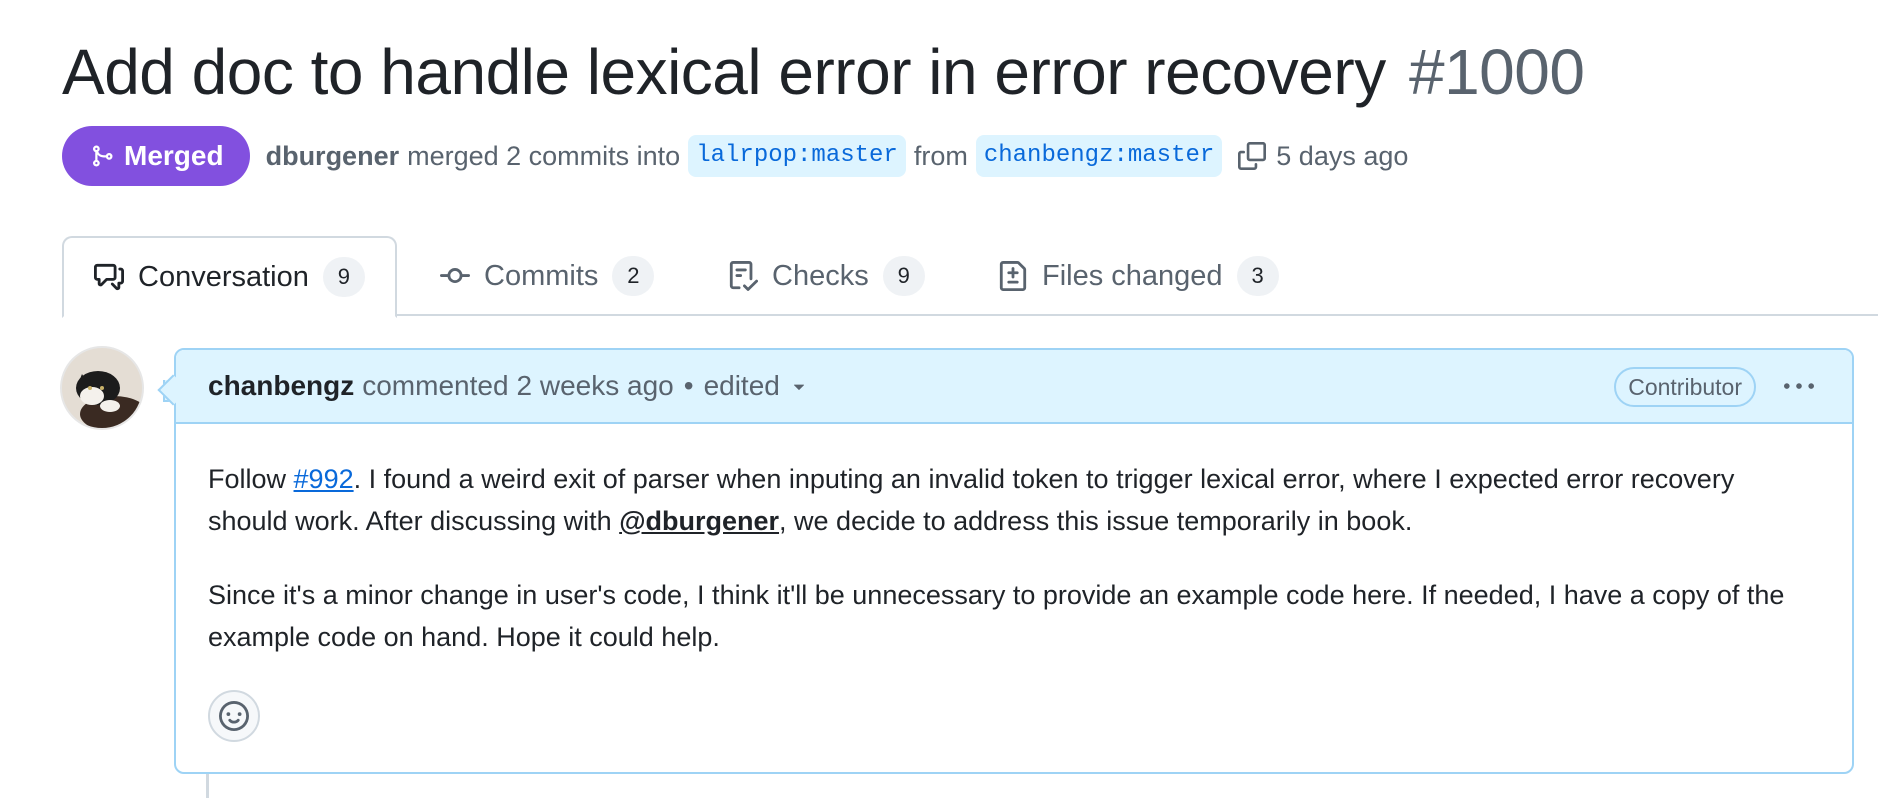  What do you see at coordinates (741, 385) in the screenshot?
I see `edited-label: edited` at bounding box center [741, 385].